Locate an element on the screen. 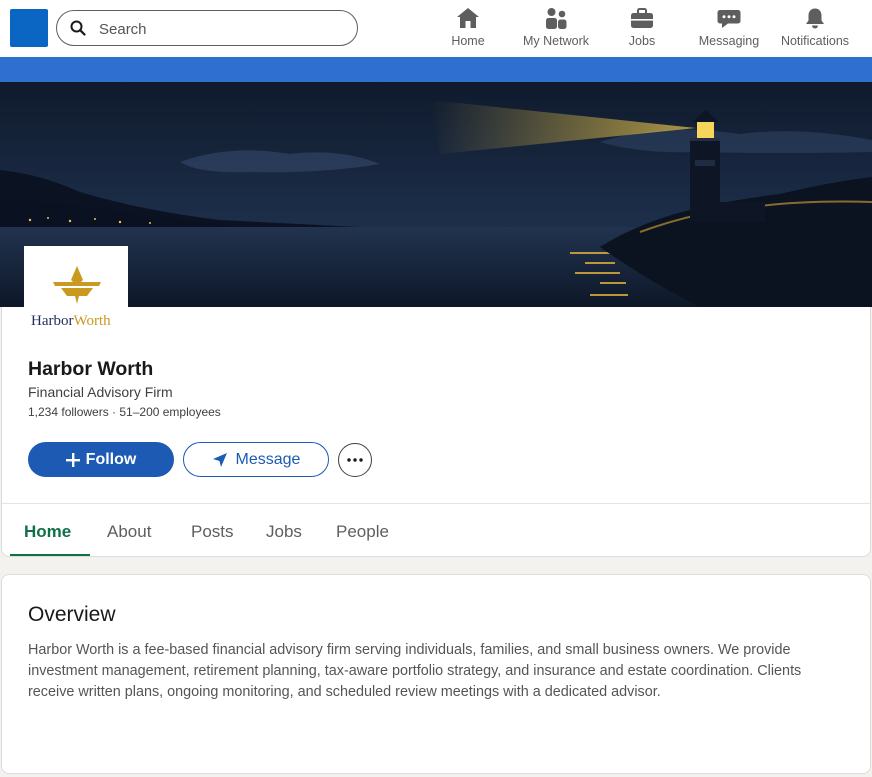 The image size is (872, 777). company-logo: HarborWorth is located at coordinates (76, 290).